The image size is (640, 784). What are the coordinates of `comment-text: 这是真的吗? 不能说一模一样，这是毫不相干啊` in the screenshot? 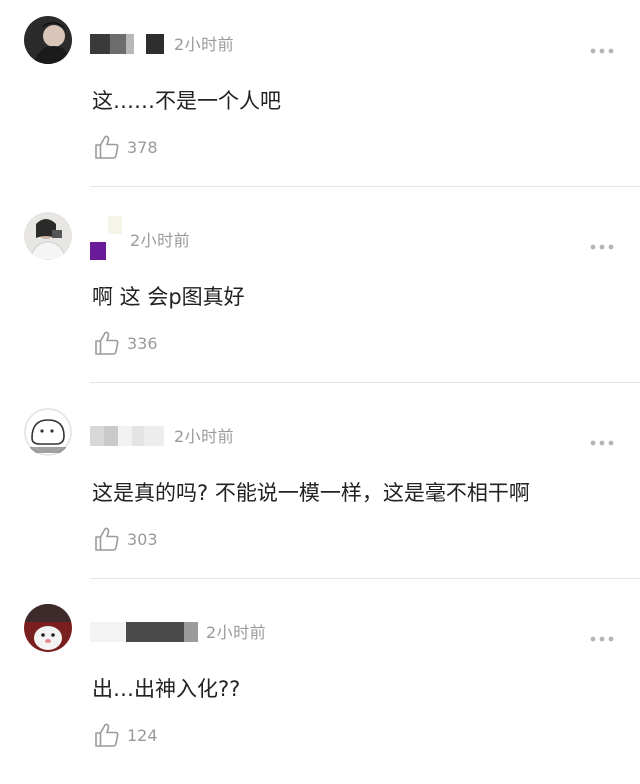 It's located at (311, 493).